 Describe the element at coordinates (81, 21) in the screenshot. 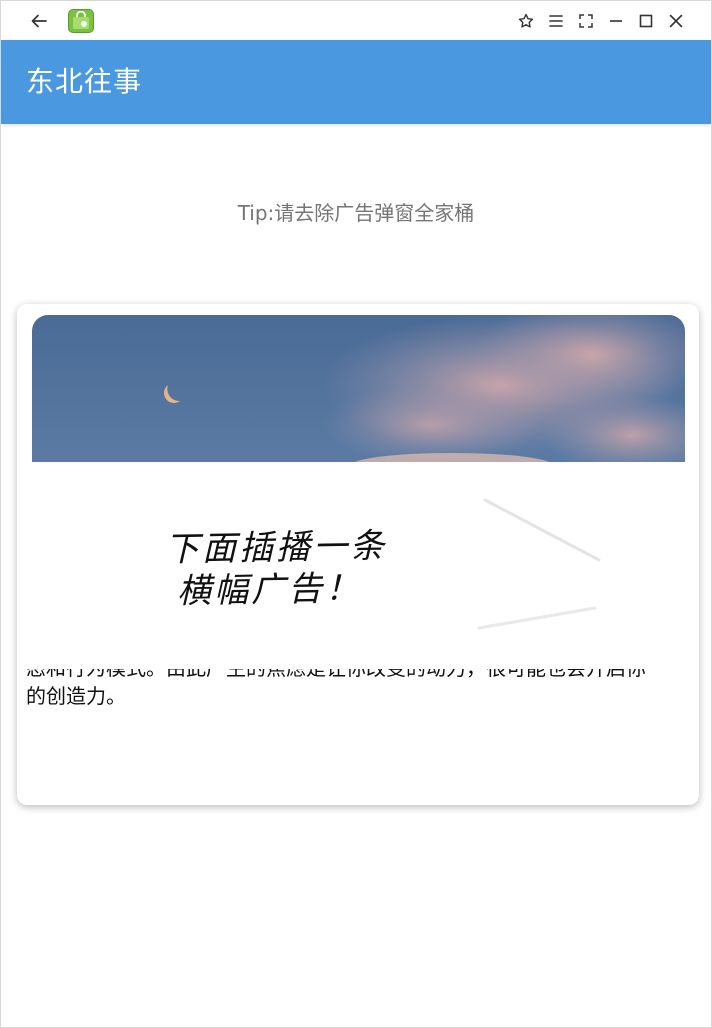

I see `bag-icon` at that location.